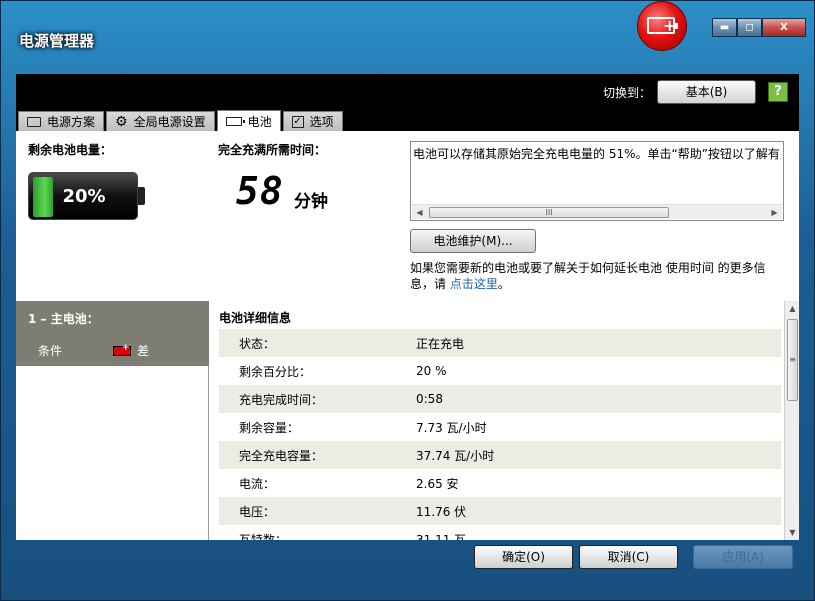 This screenshot has height=601, width=815. Describe the element at coordinates (71, 122) in the screenshot. I see `tab-label: 电源方案` at that location.